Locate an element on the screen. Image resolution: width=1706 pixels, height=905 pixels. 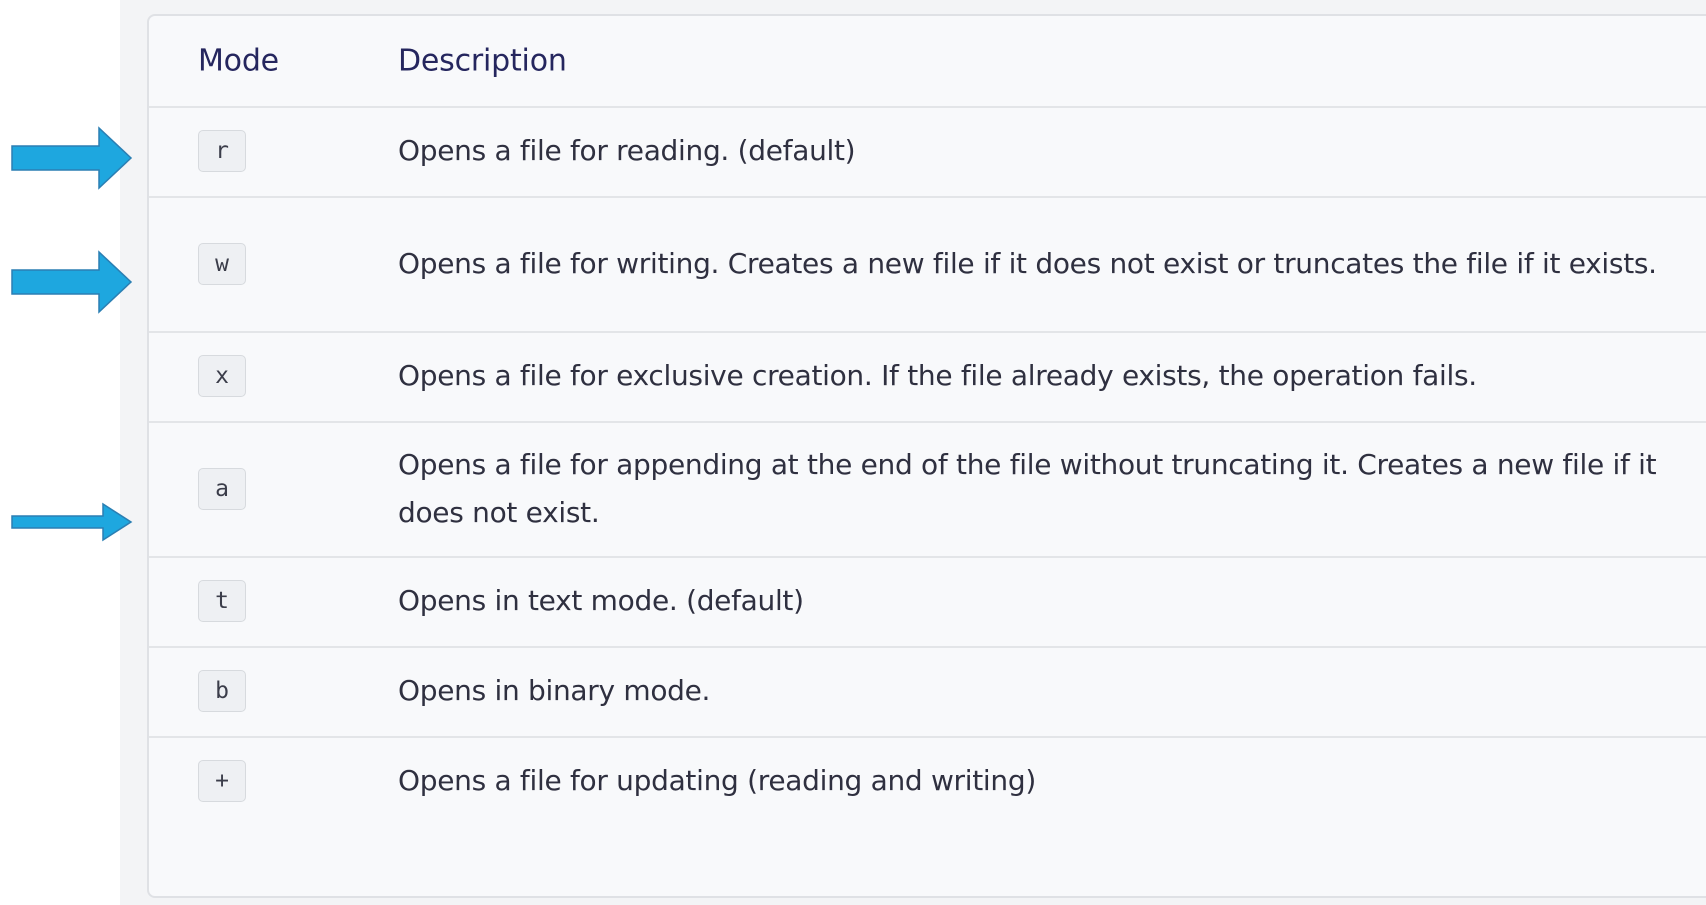
table-row: r Opens a file for reading. (default) is located at coordinates (927, 152).